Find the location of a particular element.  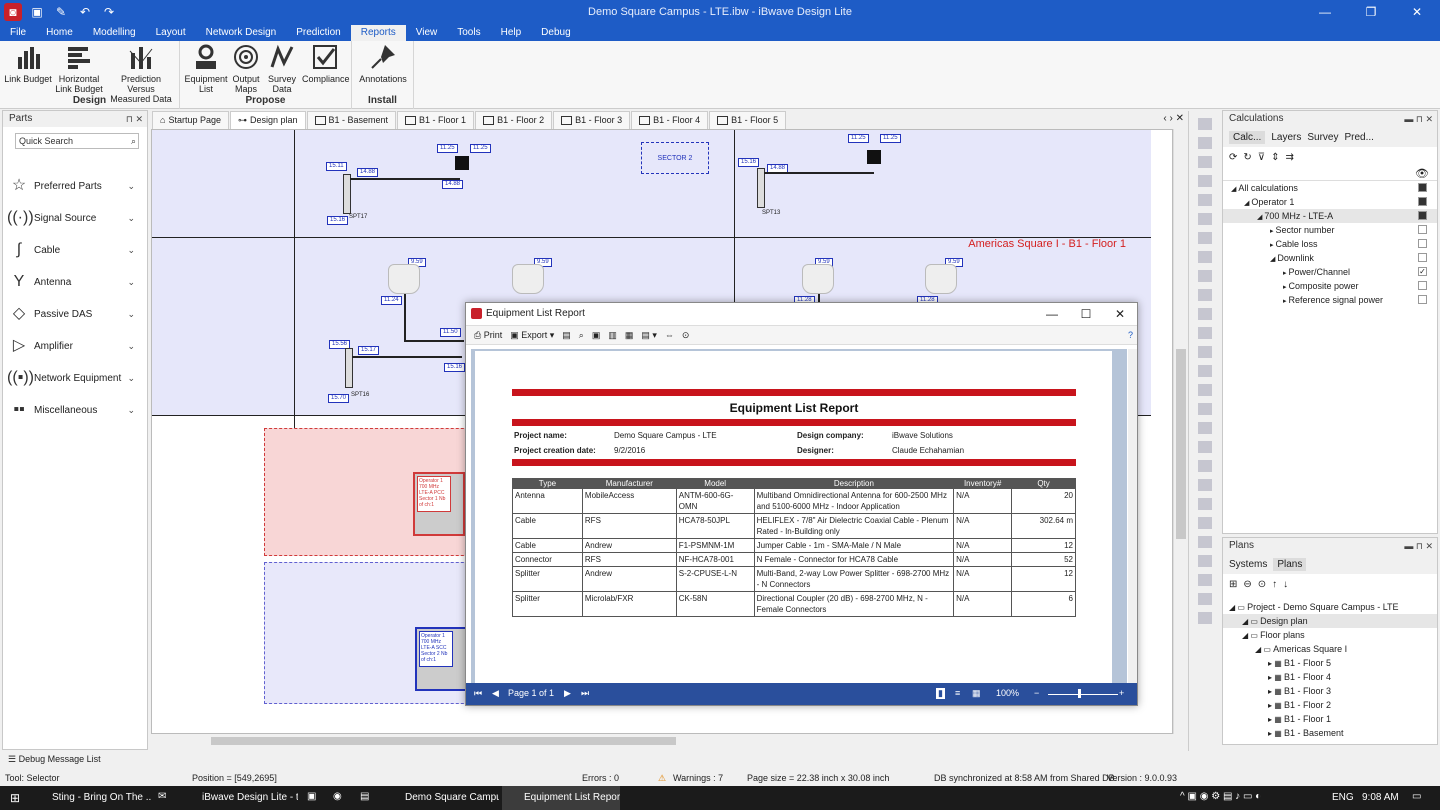

menu-tools: Tools is located at coordinates (468, 33).